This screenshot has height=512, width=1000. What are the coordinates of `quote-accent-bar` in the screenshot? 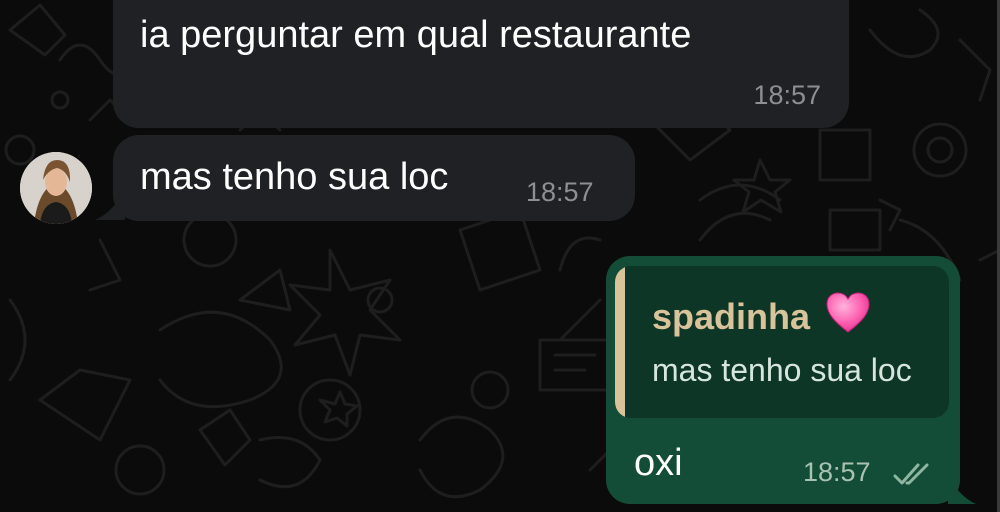 It's located at (620, 342).